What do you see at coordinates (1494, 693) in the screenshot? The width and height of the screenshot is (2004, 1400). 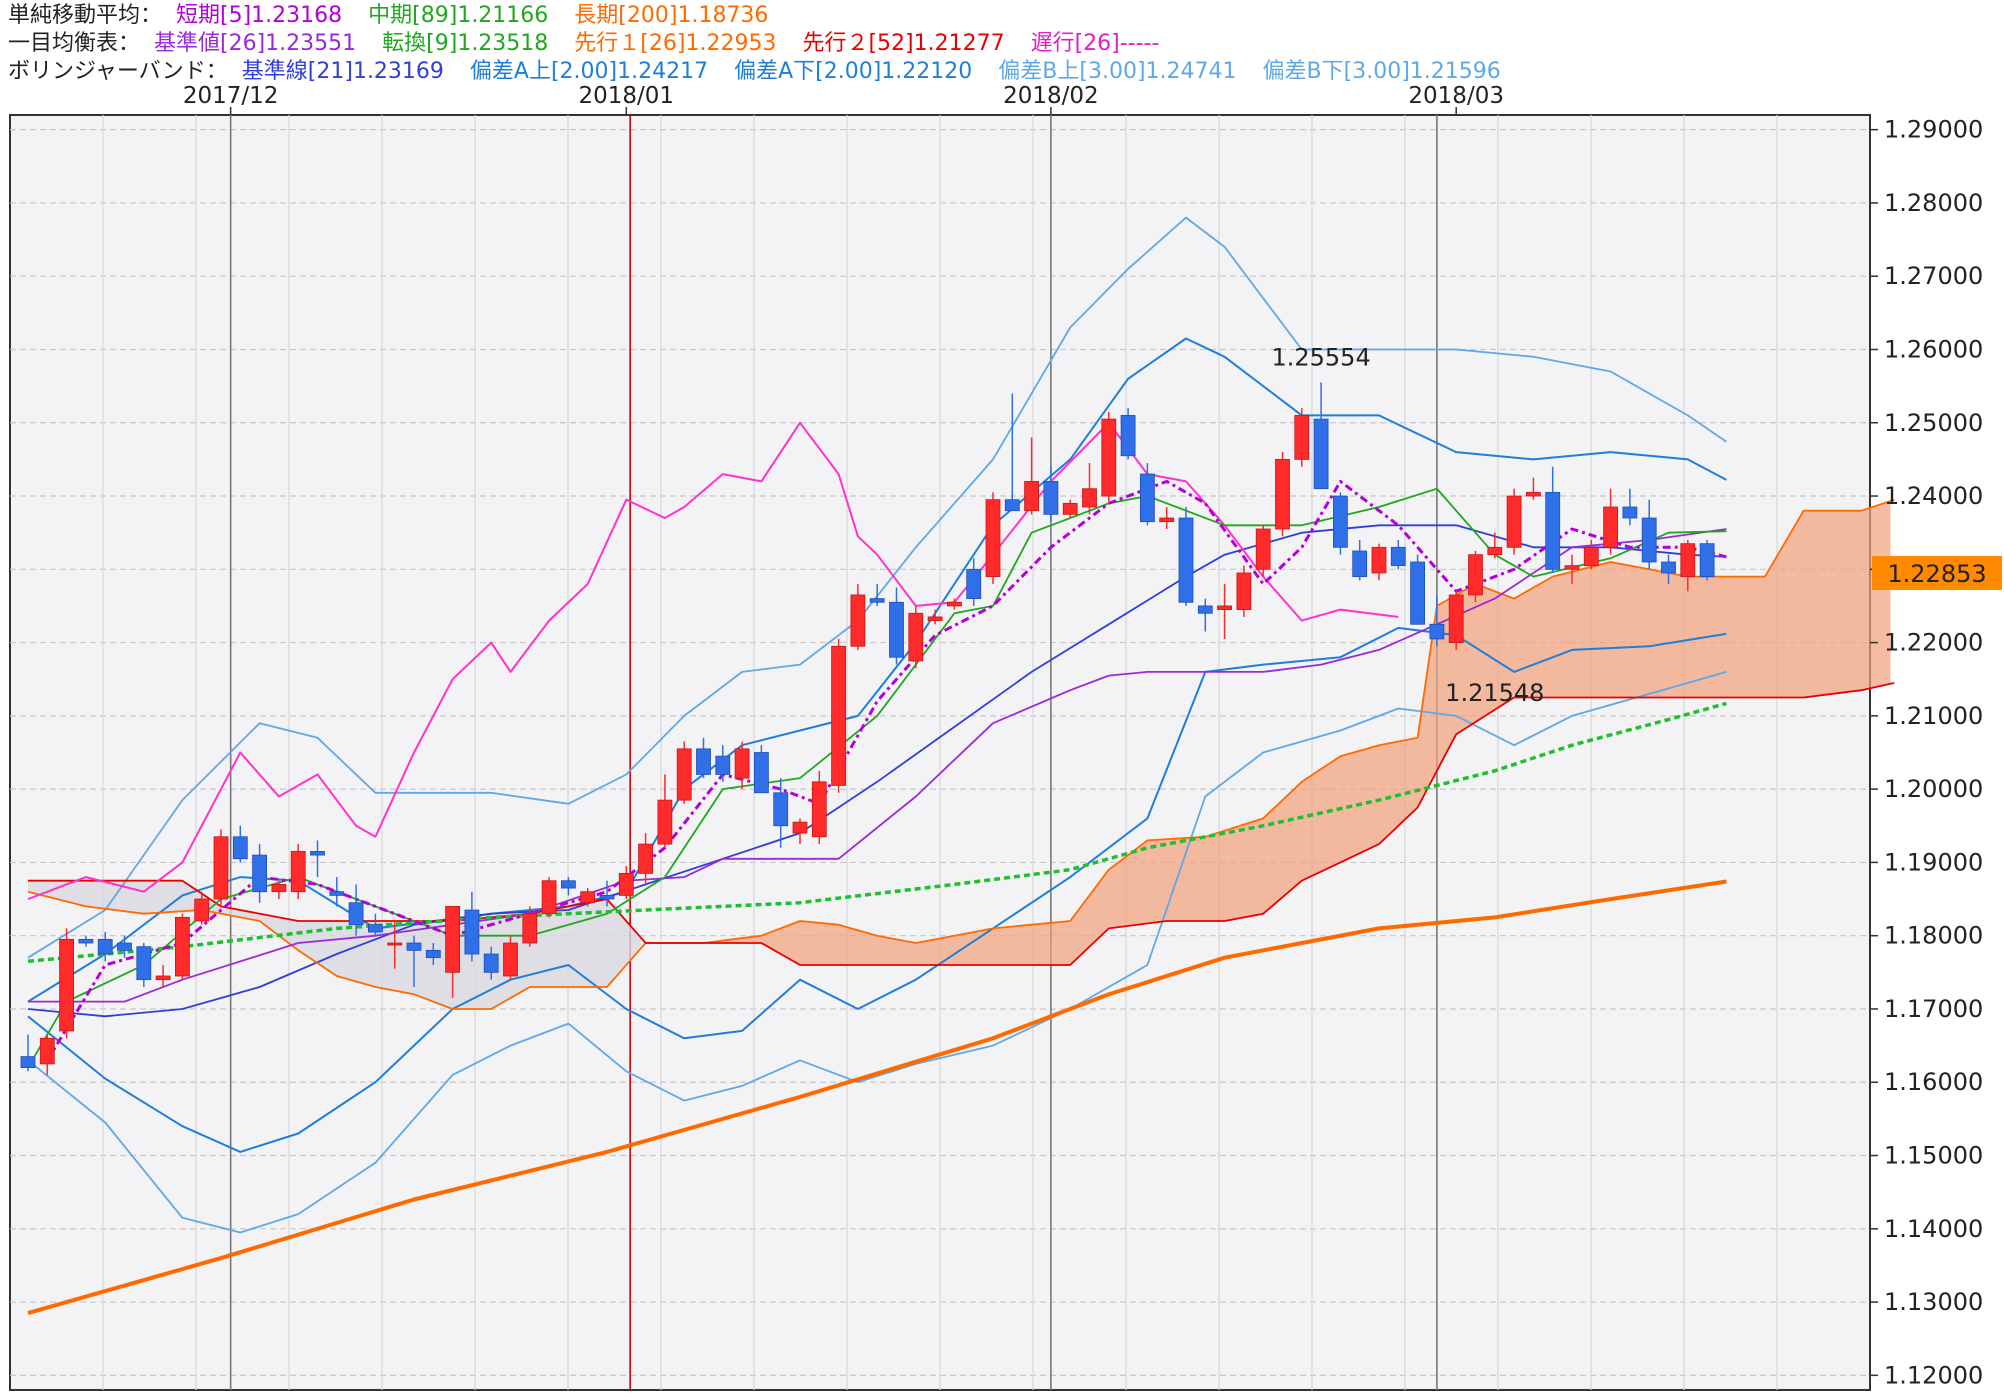 I see `price-annotation: 1.21548` at bounding box center [1494, 693].